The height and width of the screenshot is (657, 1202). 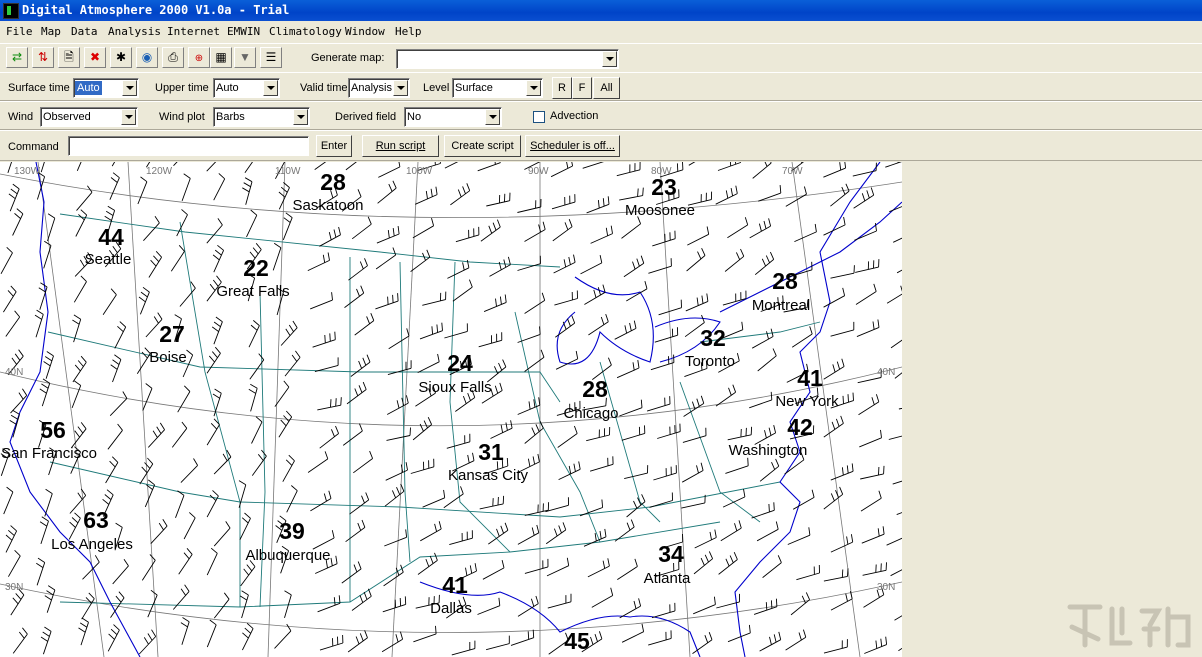 I want to click on menu-emwin: EMWIN, so click(x=243, y=31).